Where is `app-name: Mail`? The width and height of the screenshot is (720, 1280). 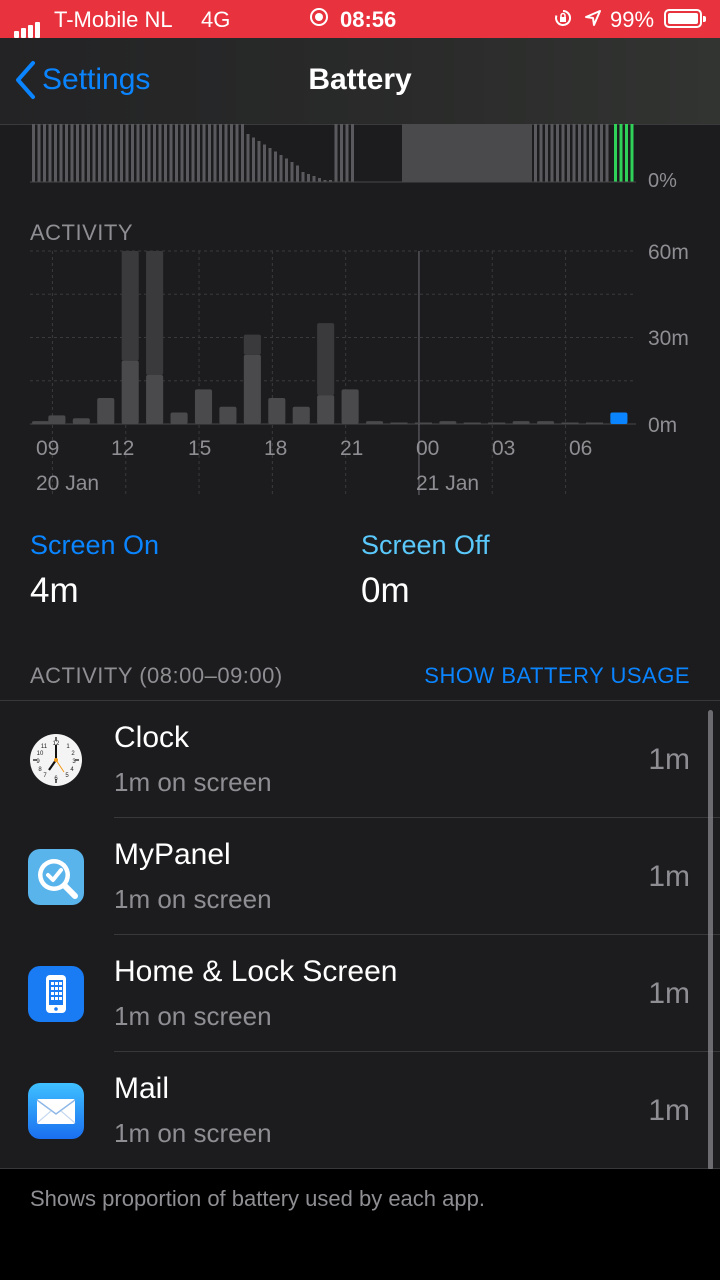 app-name: Mail is located at coordinates (142, 1088).